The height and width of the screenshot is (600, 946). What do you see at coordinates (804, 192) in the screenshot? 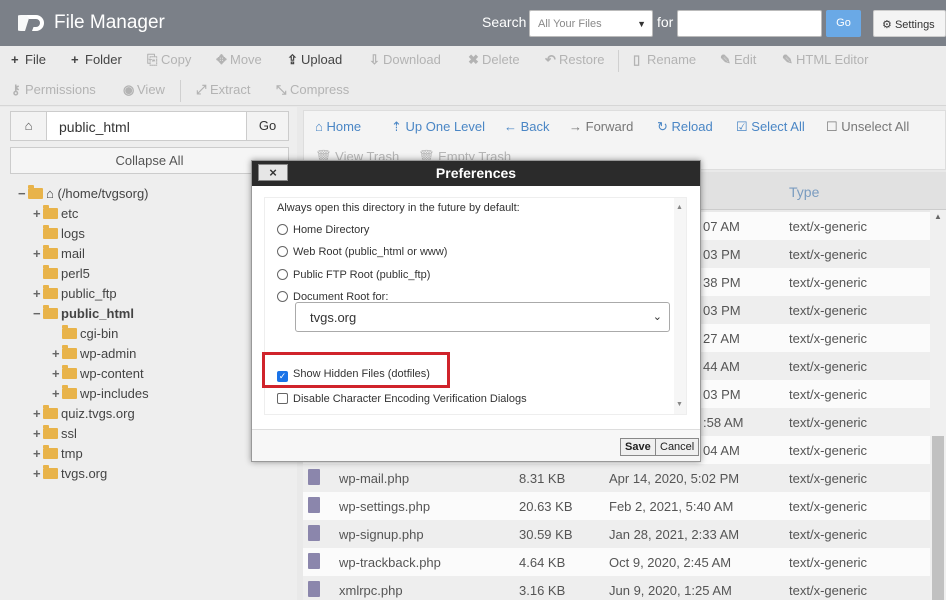
I see `column-header-type: Type` at bounding box center [804, 192].